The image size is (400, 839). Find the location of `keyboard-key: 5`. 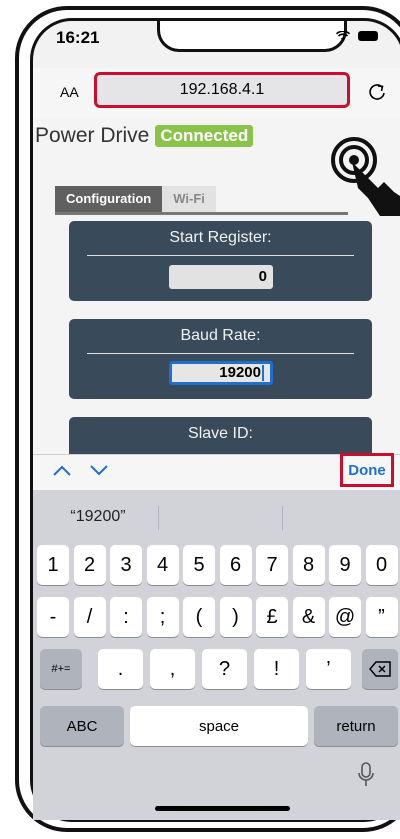

keyboard-key: 5 is located at coordinates (199, 565).